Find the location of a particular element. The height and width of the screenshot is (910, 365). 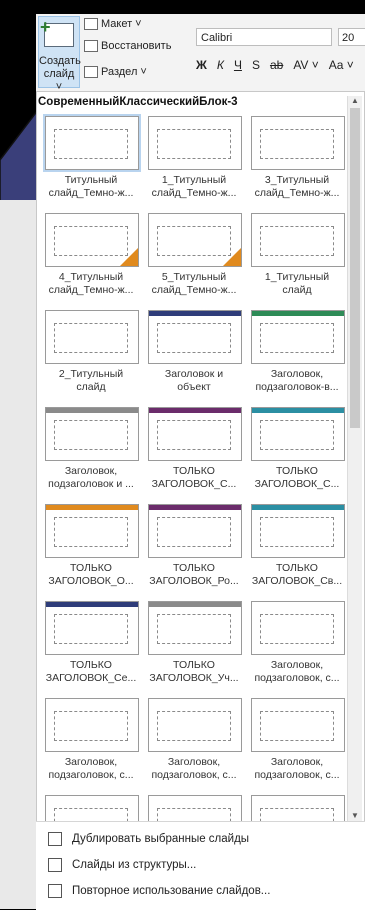

font-size-combobox: 20 is located at coordinates (351, 37).